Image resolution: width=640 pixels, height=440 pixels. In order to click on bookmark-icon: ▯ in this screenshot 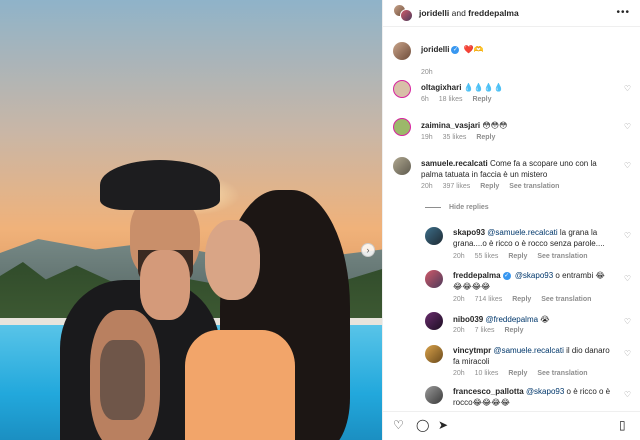, I will do `click(622, 425)`.